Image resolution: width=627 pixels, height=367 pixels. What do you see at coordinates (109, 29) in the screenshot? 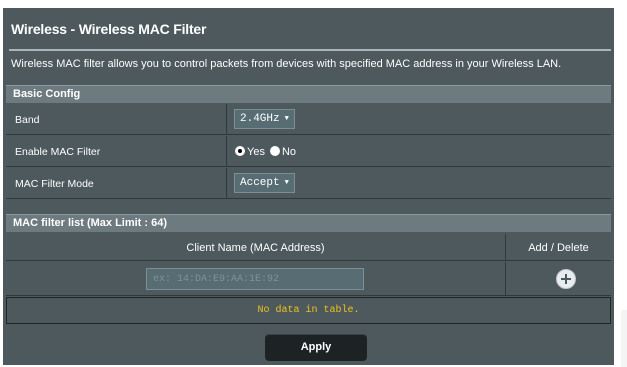
I see `page-title: Wireless - Wireless MAC Filter` at bounding box center [109, 29].